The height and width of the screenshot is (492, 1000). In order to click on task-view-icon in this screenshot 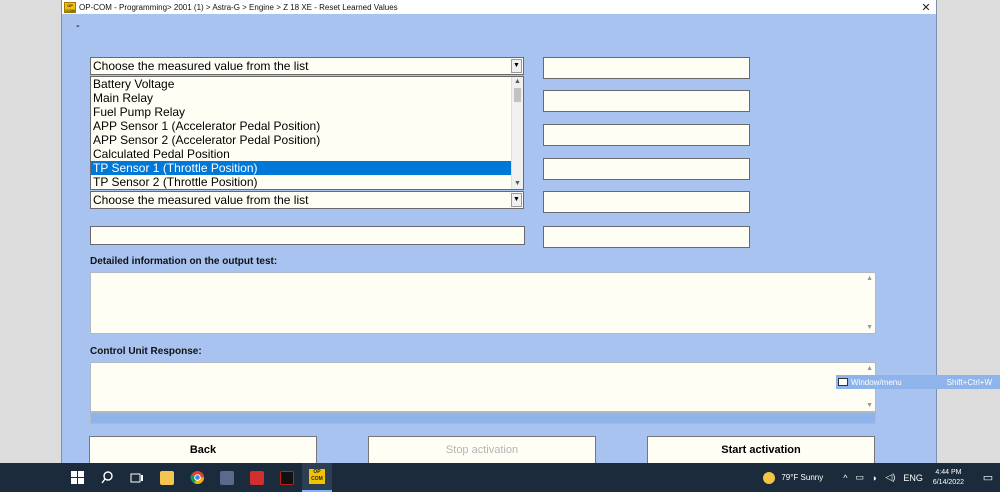, I will do `click(137, 477)`.